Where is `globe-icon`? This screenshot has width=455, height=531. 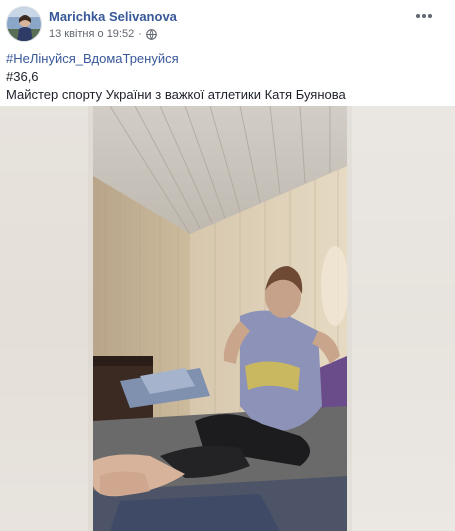
globe-icon is located at coordinates (151, 34).